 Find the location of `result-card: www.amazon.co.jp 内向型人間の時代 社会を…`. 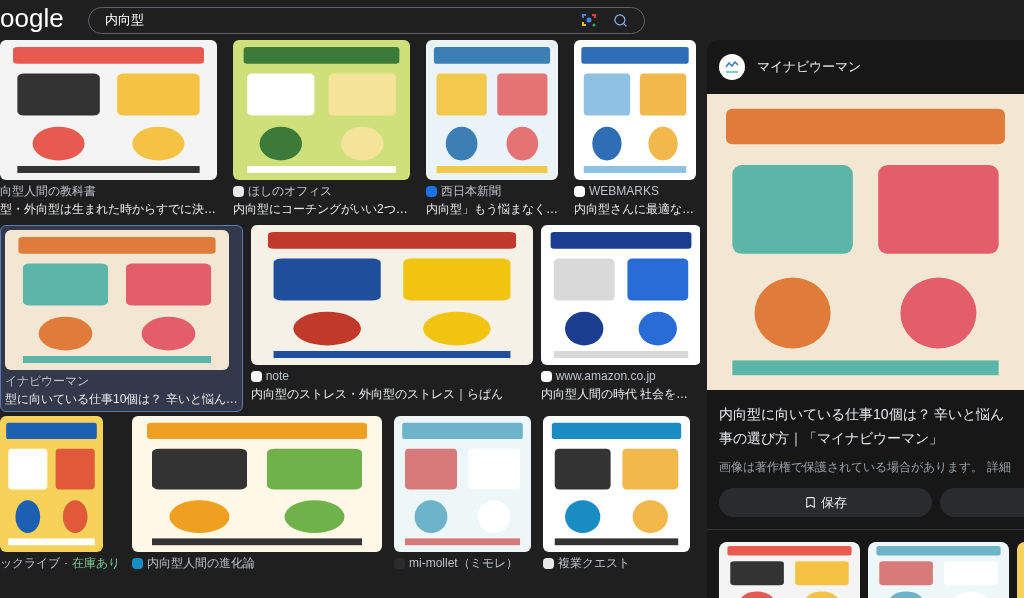

result-card: www.amazon.co.jp 内向型人間の時代 社会を… is located at coordinates (620, 318).